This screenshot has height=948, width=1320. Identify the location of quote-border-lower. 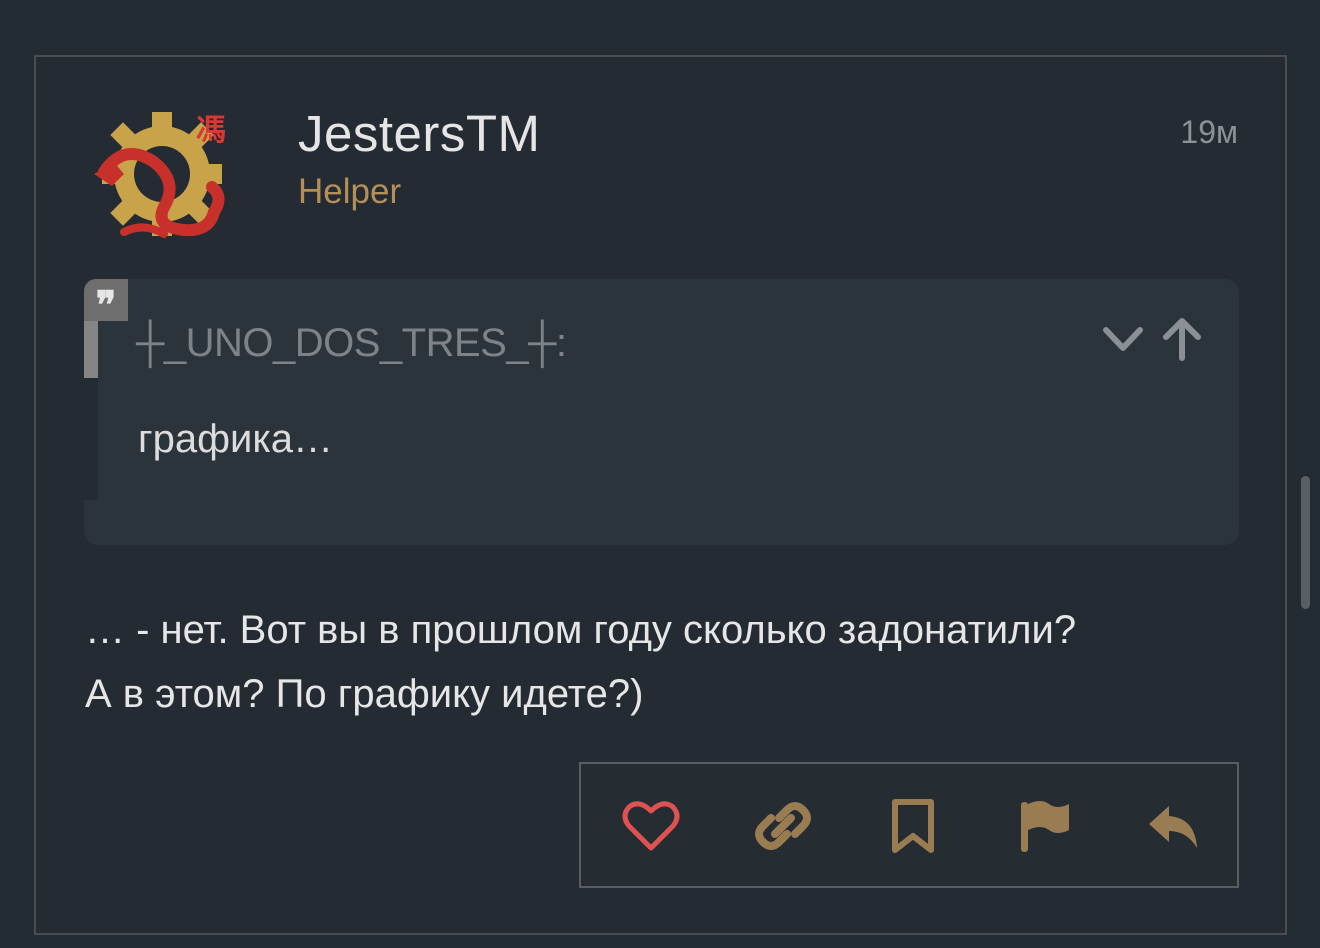
(91, 439).